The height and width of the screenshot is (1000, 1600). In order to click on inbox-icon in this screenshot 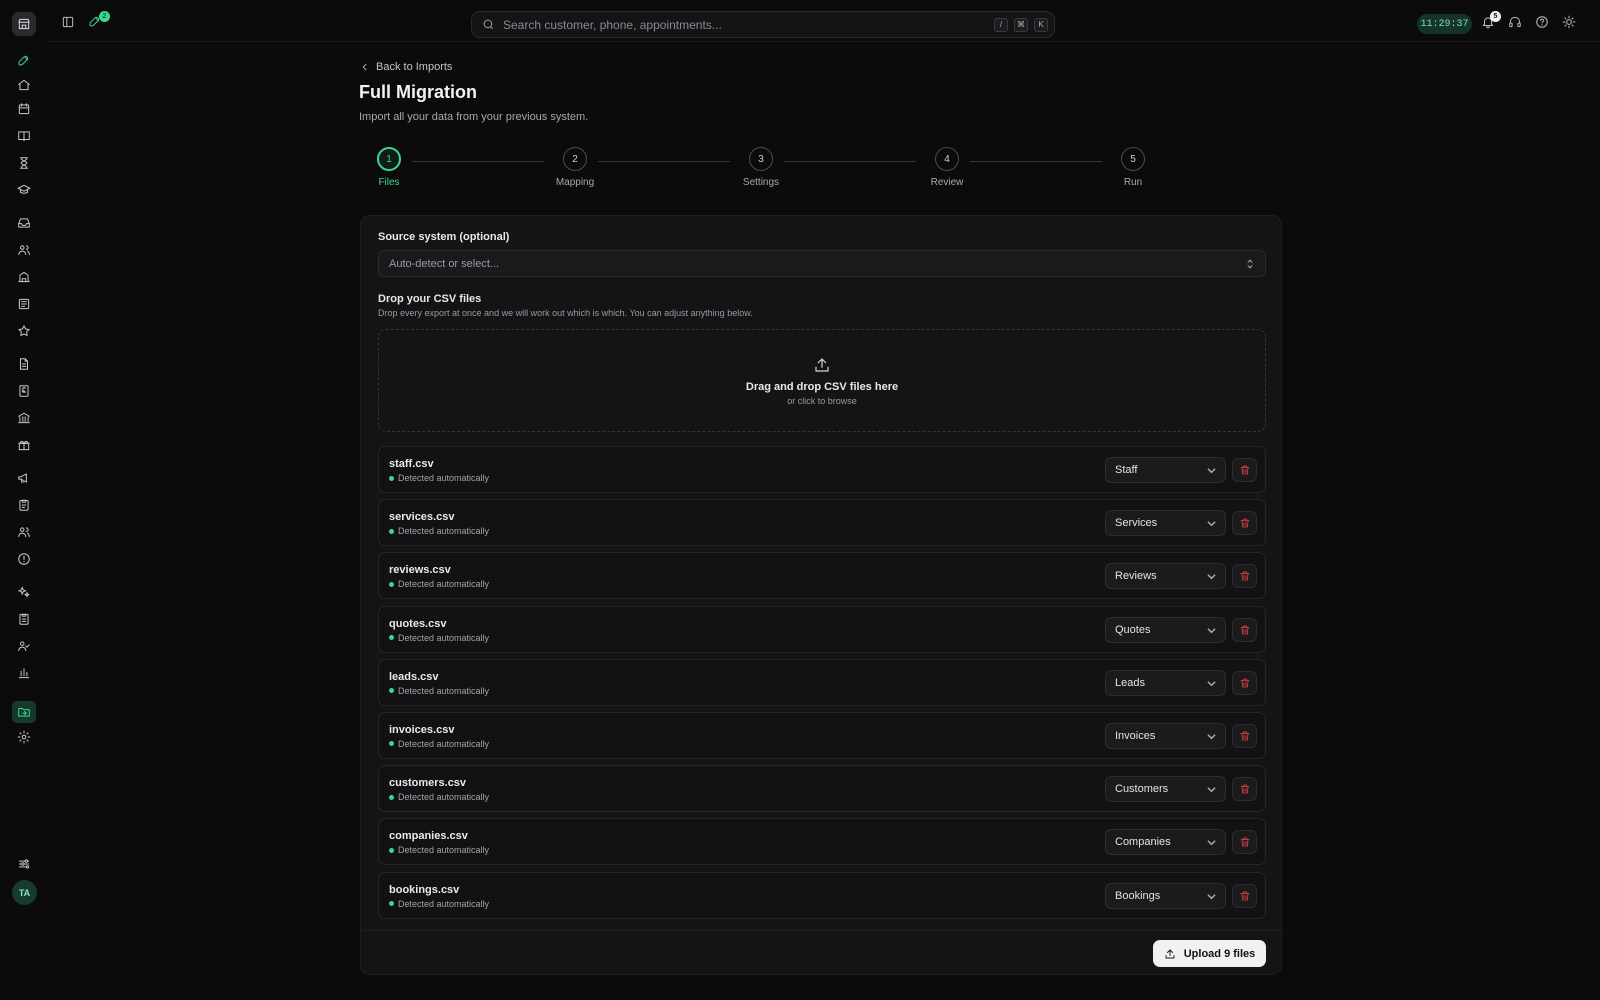, I will do `click(24, 223)`.